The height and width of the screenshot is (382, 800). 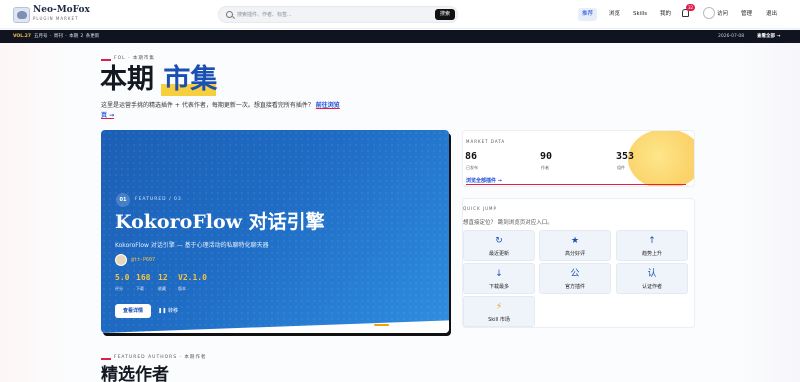 I want to click on fox-logo-icon, so click(x=21, y=15).